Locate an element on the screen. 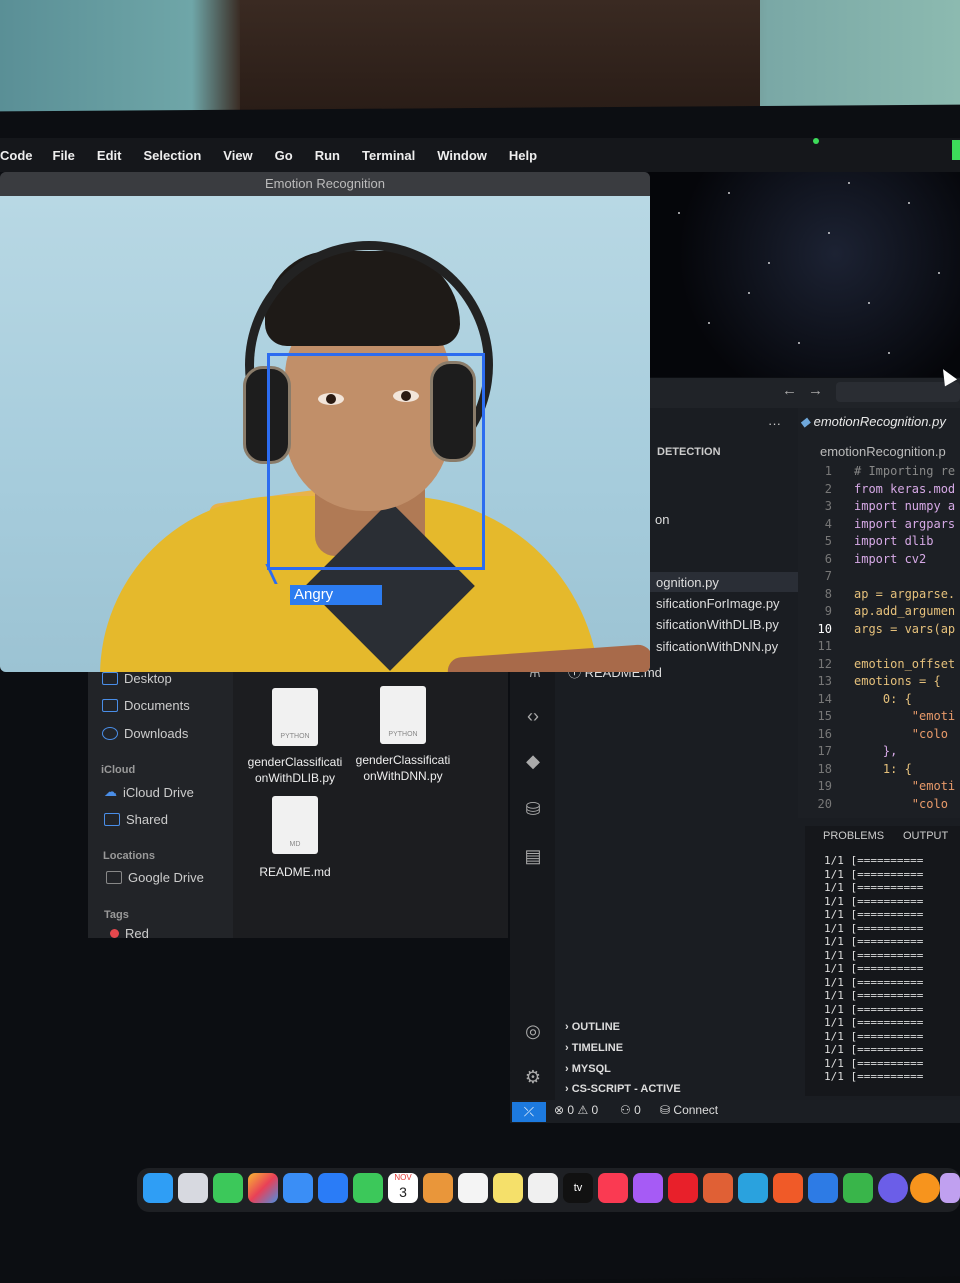 The width and height of the screenshot is (960, 1283). brave-icon is located at coordinates (788, 1188).